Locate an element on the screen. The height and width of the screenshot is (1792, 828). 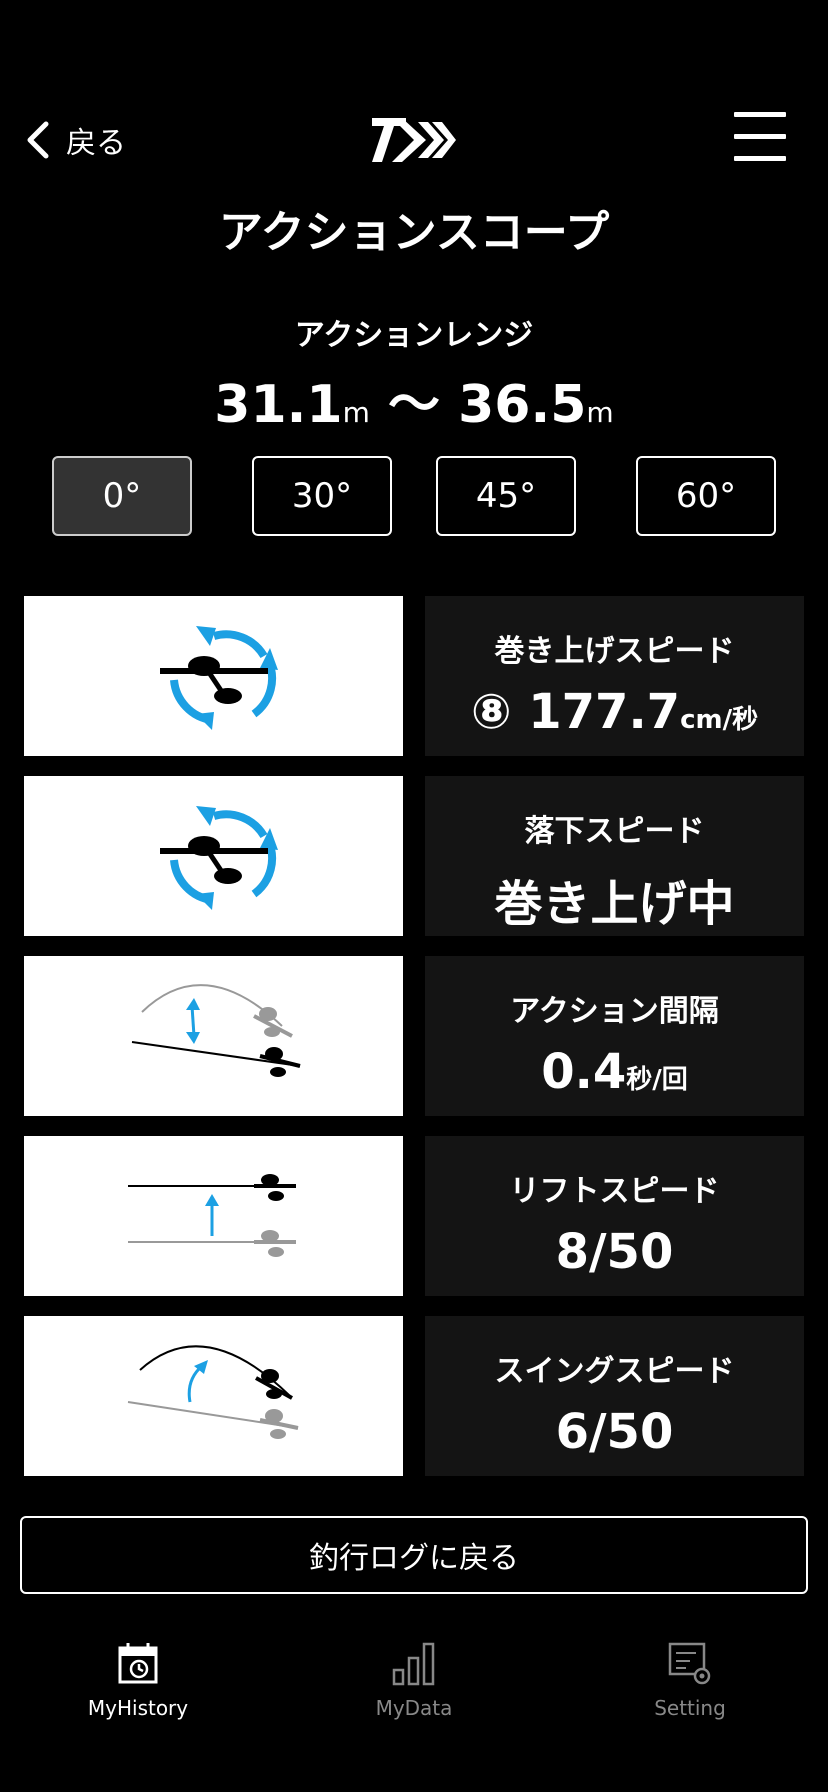
metric-label: 落下スピード is located at coordinates (614, 831).